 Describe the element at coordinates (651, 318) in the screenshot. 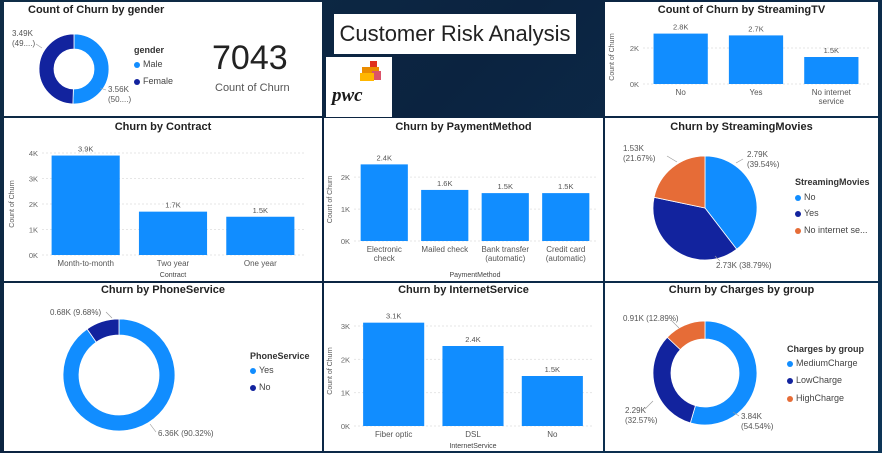

I see `charges-high-label: 0.91K (12.89%)` at that location.